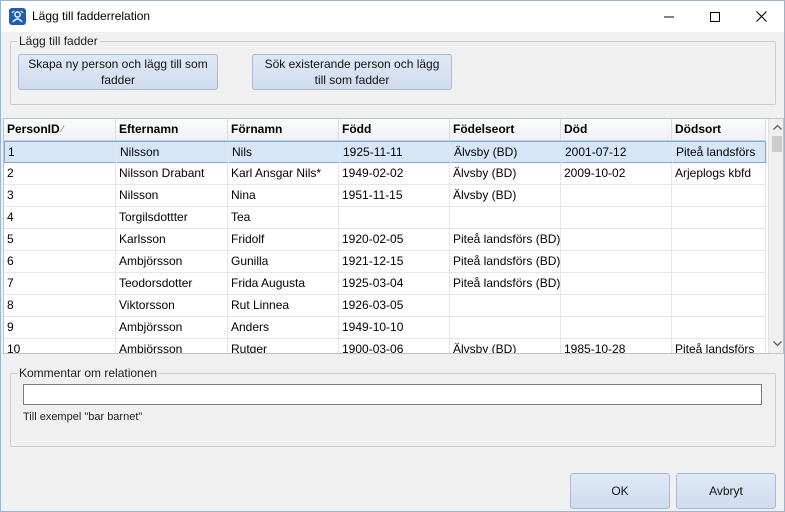 The image size is (785, 512). I want to click on comment-hint: Till exempel "bar barnet", so click(83, 417).